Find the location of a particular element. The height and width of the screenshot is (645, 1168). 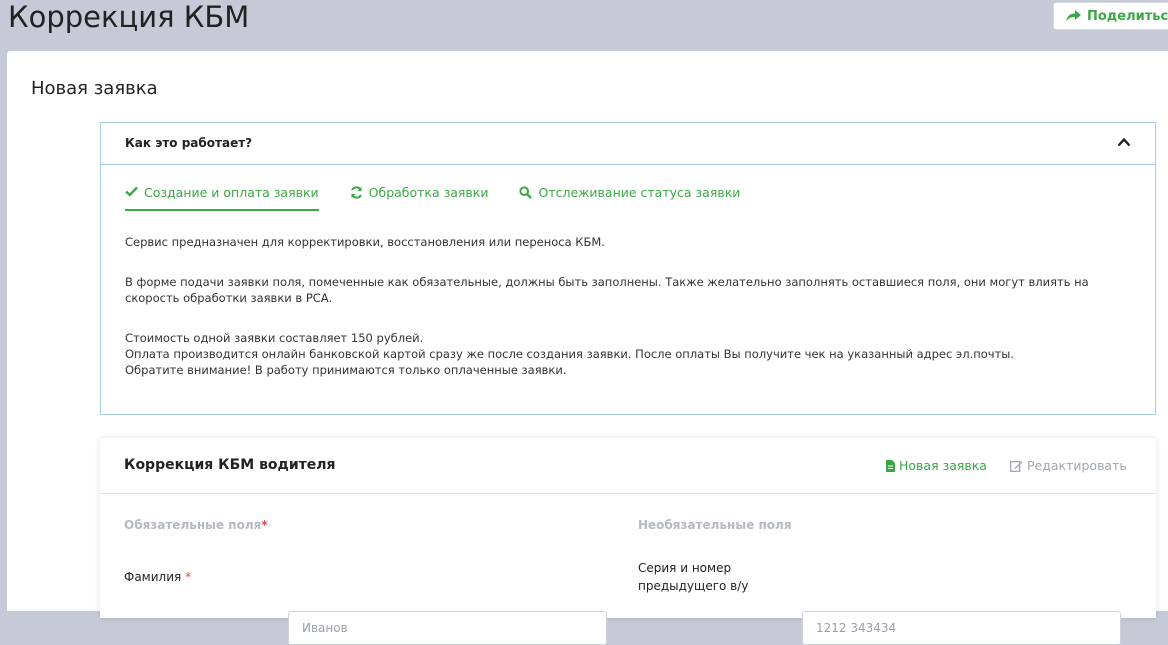

edit-button: Редактировать is located at coordinates (1068, 465).